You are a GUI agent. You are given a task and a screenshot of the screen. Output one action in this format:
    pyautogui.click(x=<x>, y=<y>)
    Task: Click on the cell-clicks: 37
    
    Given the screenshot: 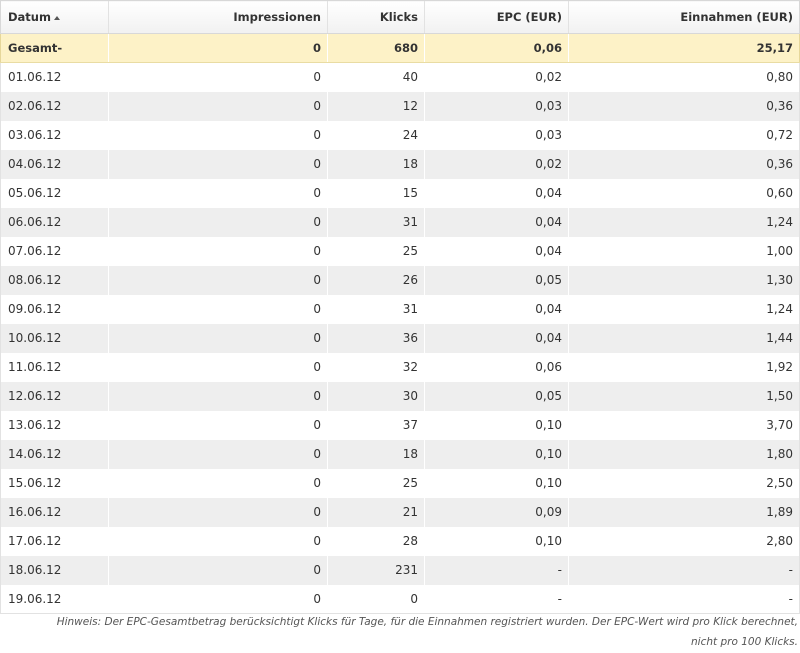 What is the action you would take?
    pyautogui.click(x=376, y=425)
    